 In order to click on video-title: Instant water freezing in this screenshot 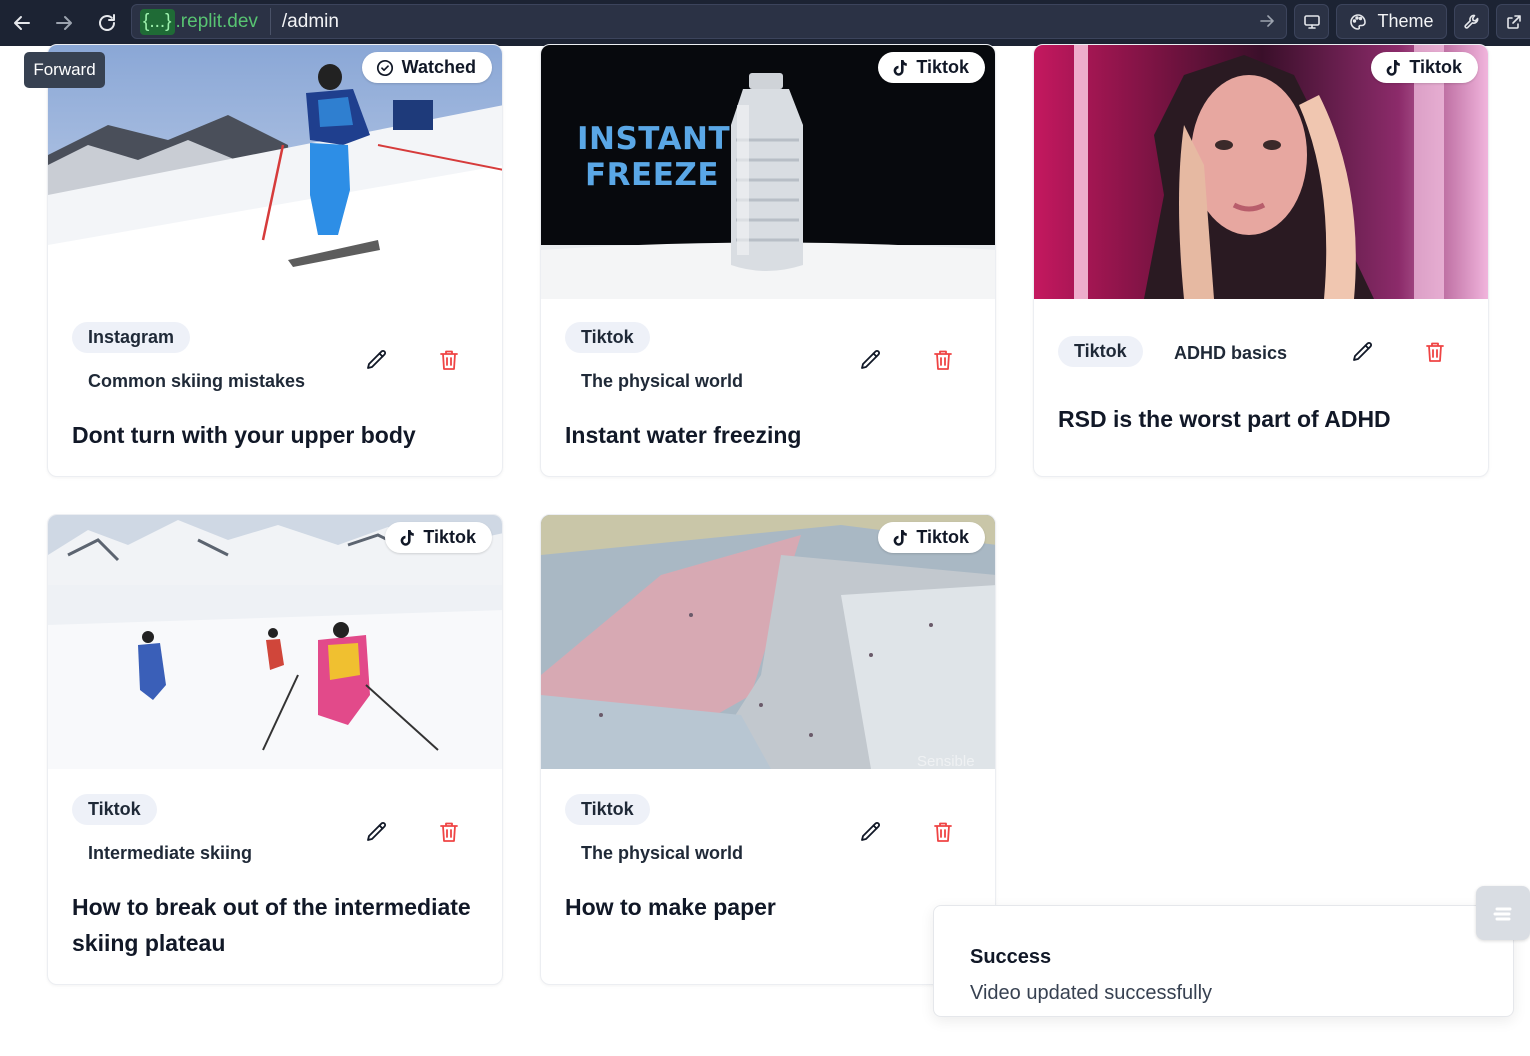, I will do `click(683, 435)`.